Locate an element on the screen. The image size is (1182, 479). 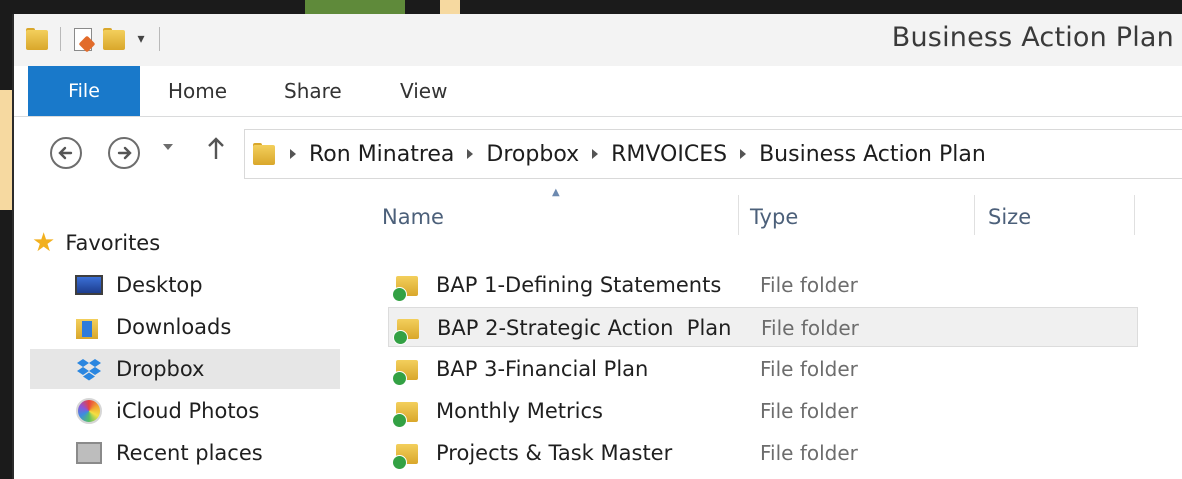
tab-file: File is located at coordinates (84, 91).